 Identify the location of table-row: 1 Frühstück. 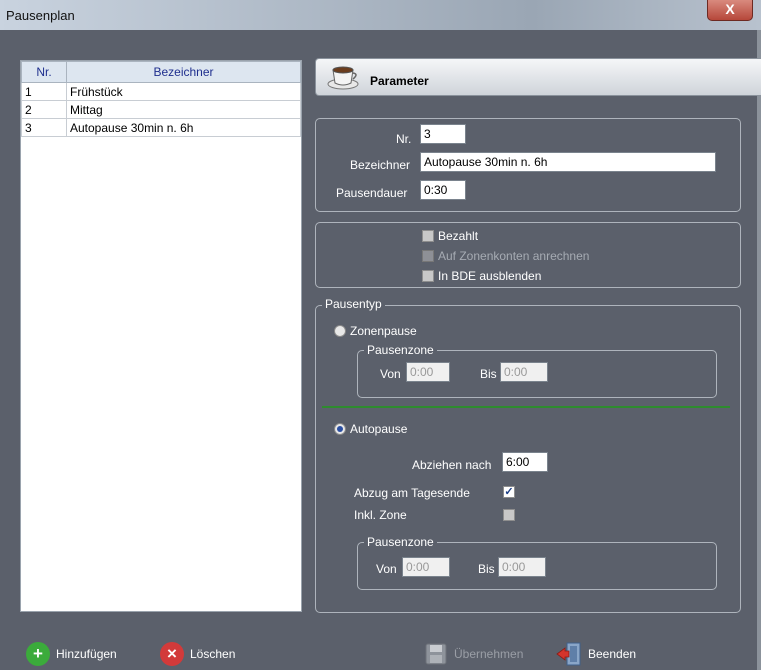
(161, 91).